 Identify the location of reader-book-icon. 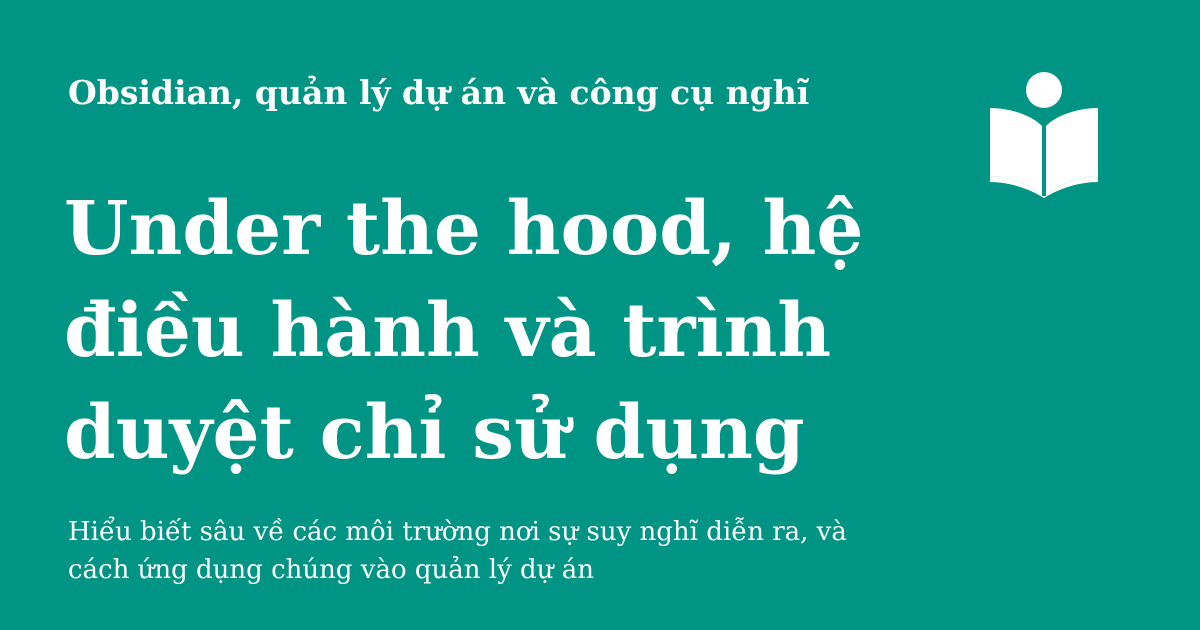
(1044, 135).